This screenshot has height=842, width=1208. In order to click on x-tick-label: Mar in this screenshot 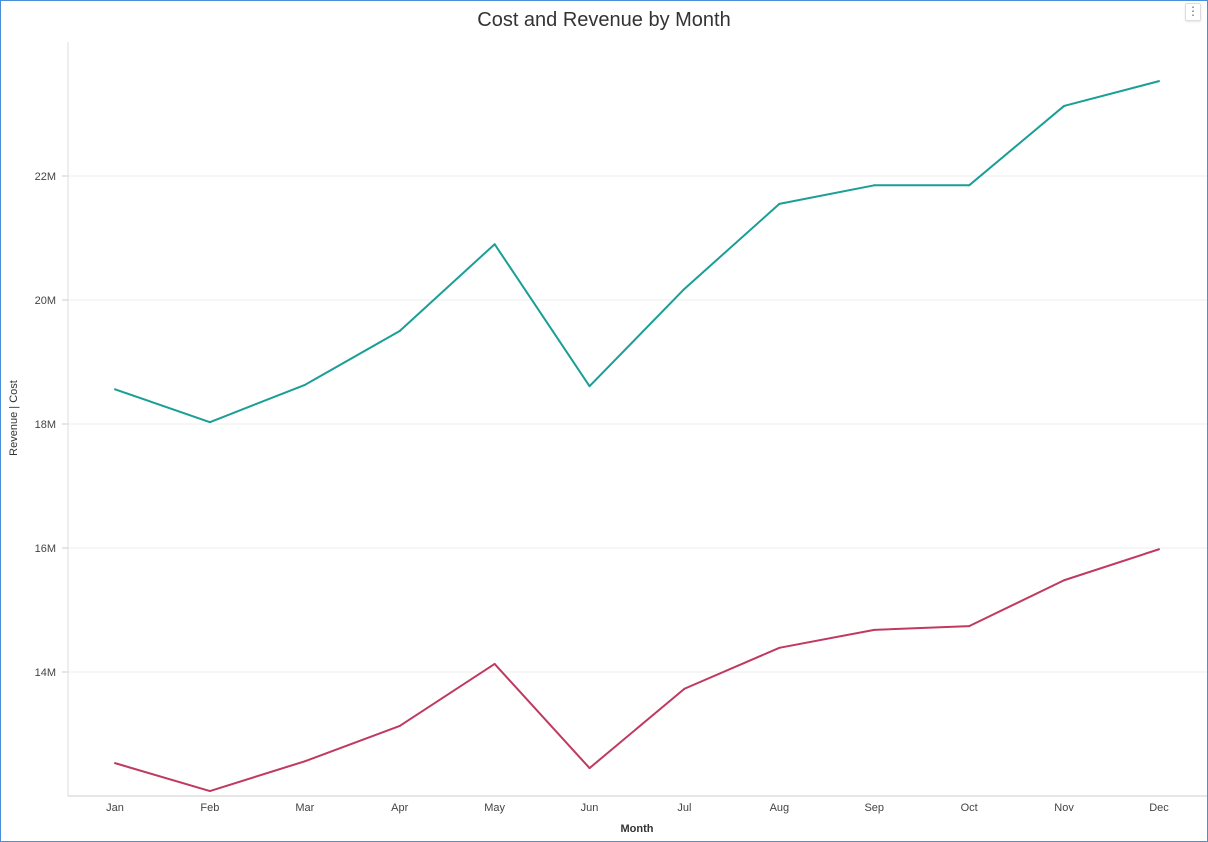, I will do `click(304, 808)`.